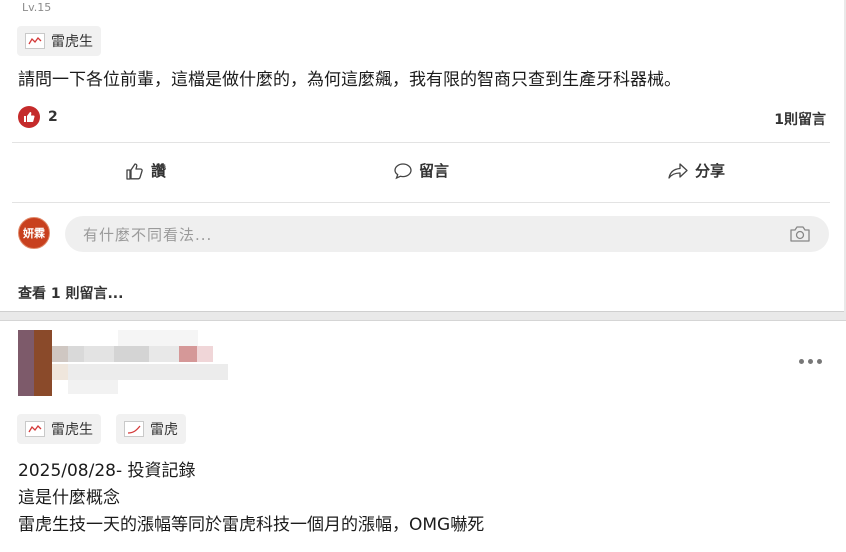 This screenshot has width=846, height=552. Describe the element at coordinates (37, 7) in the screenshot. I see `user-level: Lv.15` at that location.